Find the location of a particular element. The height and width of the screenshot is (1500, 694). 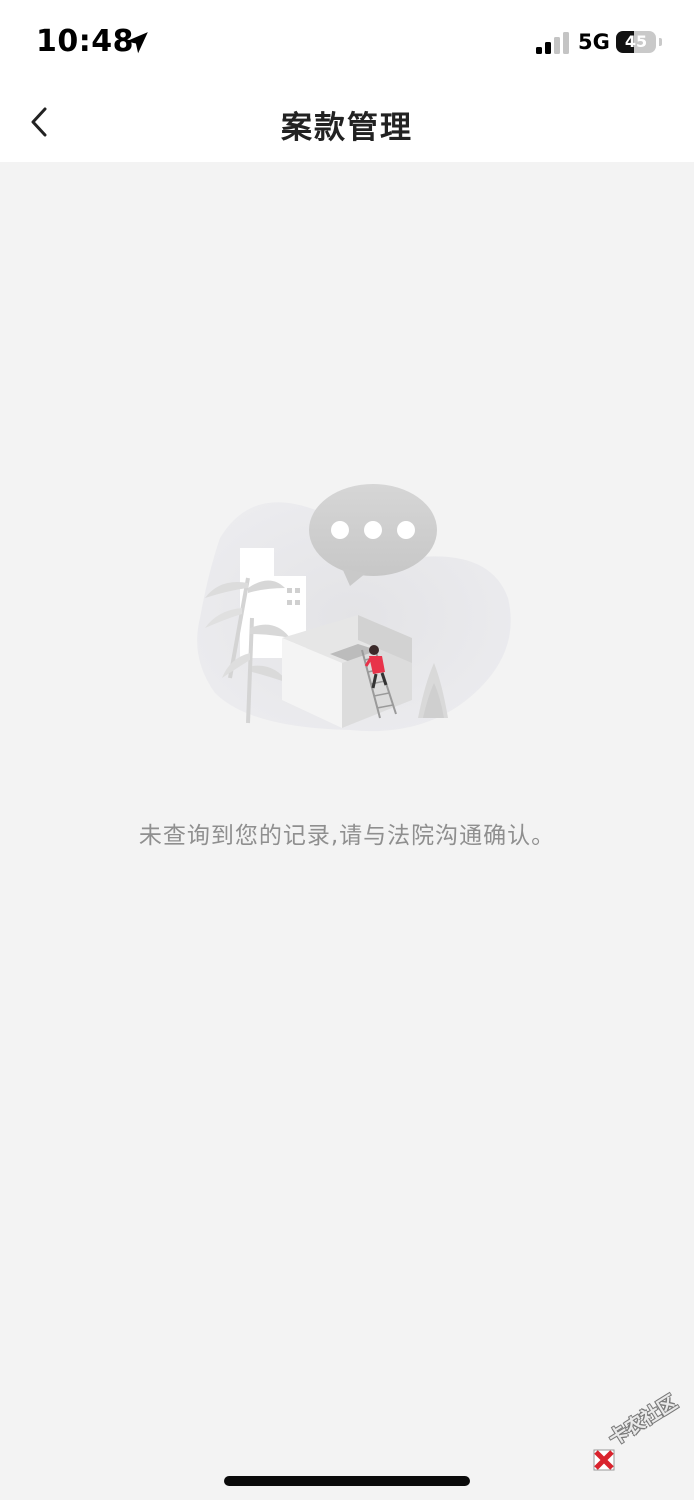

battery-level: 45 is located at coordinates (636, 41).